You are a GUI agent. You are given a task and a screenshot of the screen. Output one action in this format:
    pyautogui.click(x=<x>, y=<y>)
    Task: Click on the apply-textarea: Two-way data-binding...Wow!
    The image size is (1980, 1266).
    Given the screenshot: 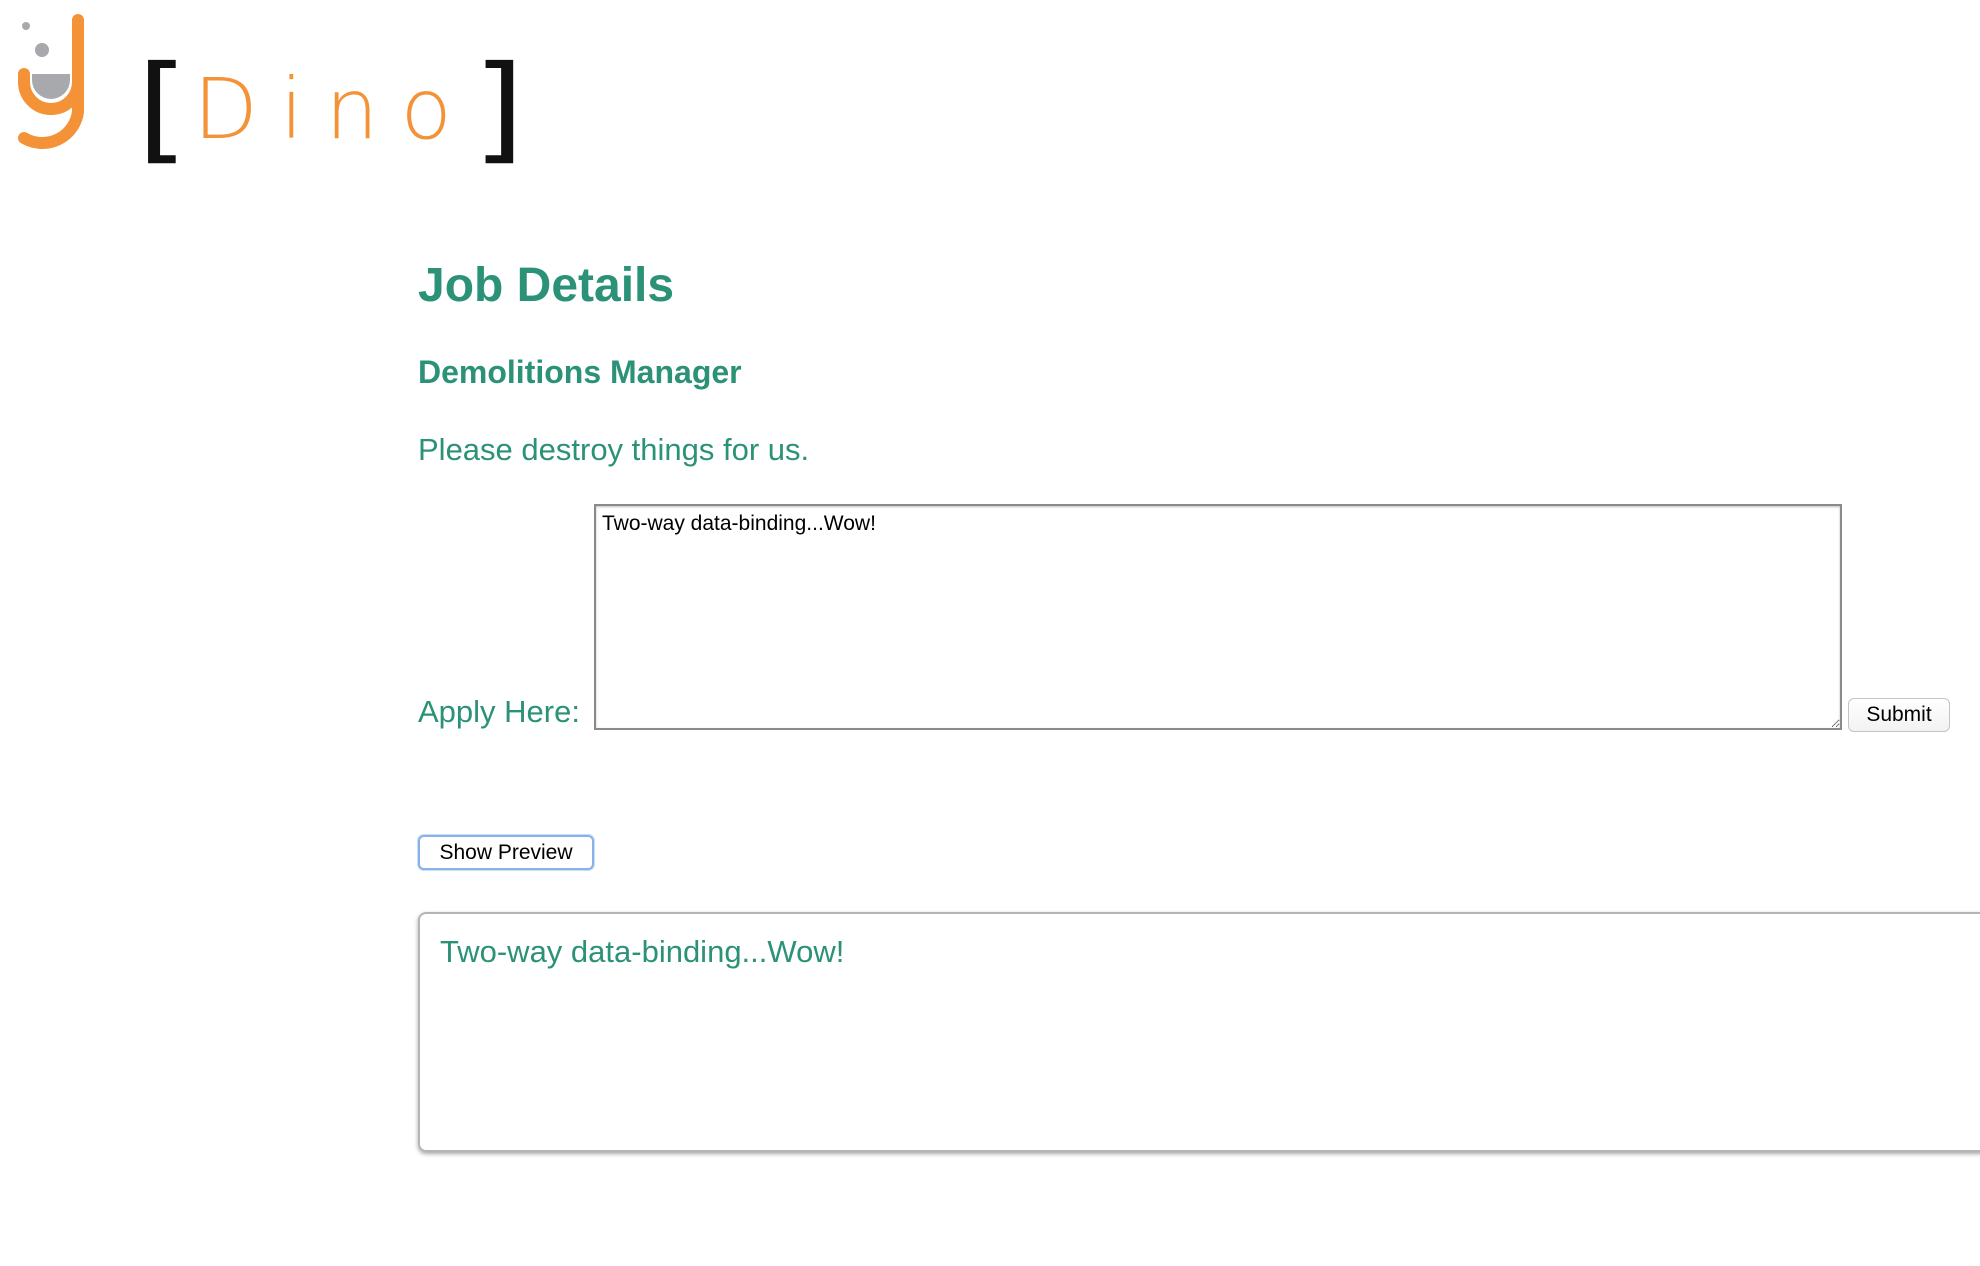 What is the action you would take?
    pyautogui.click(x=1218, y=617)
    